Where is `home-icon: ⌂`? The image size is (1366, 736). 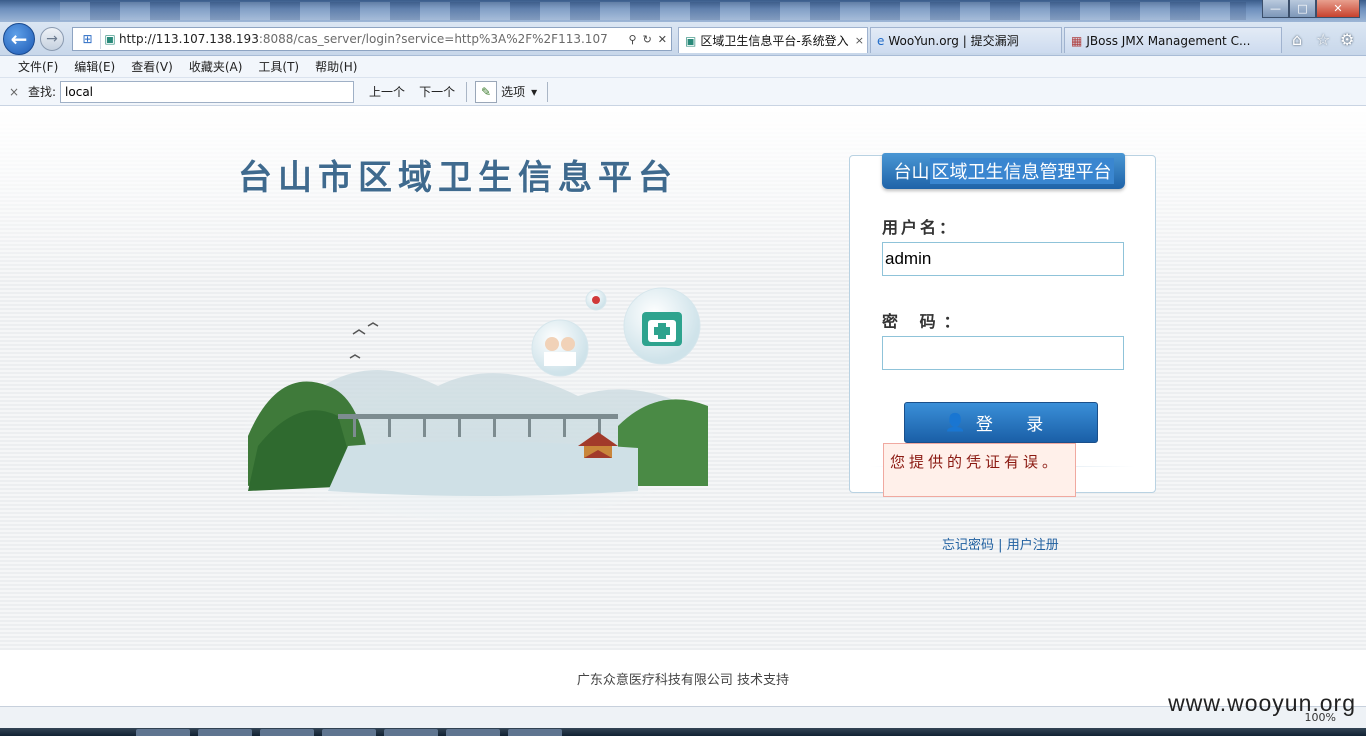
home-icon: ⌂ is located at coordinates (1297, 39).